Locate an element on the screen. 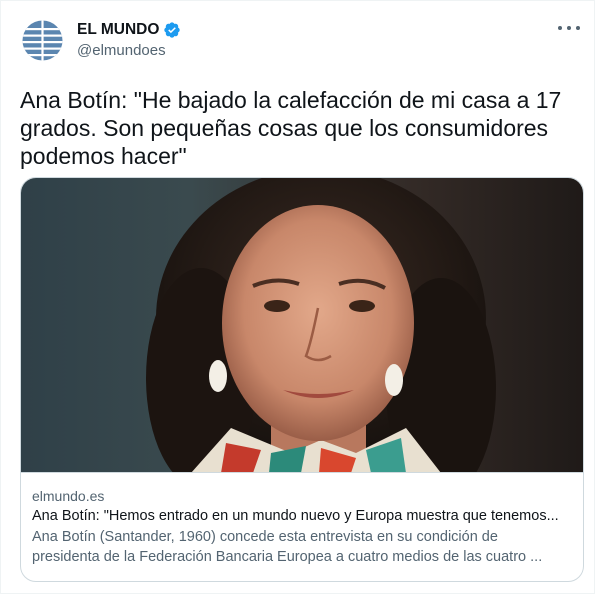 Image resolution: width=595 pixels, height=594 pixels. author-info: EL MUNDO @elmundoes is located at coordinates (129, 39).